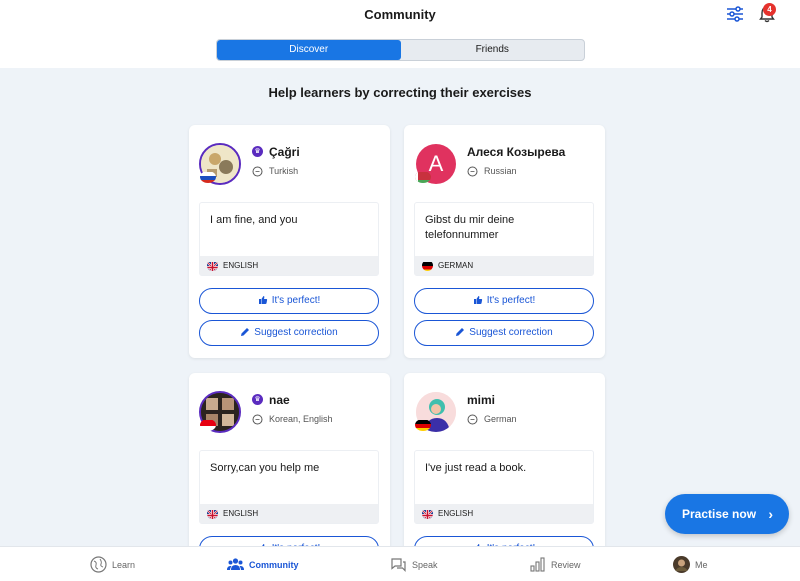 The image size is (800, 581). I want to click on exercise-language: GERMAN, so click(456, 265).